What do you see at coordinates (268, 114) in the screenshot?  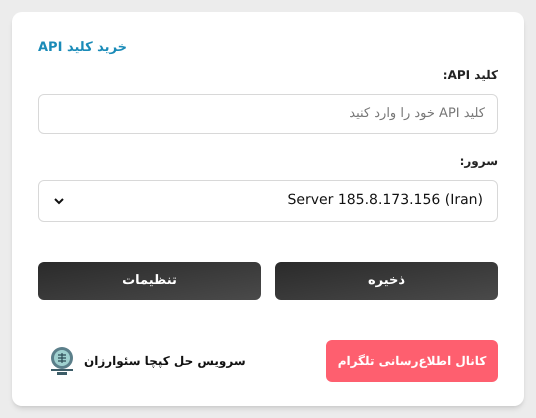 I see `api-key-field: کلید API خود را وارد کنید` at bounding box center [268, 114].